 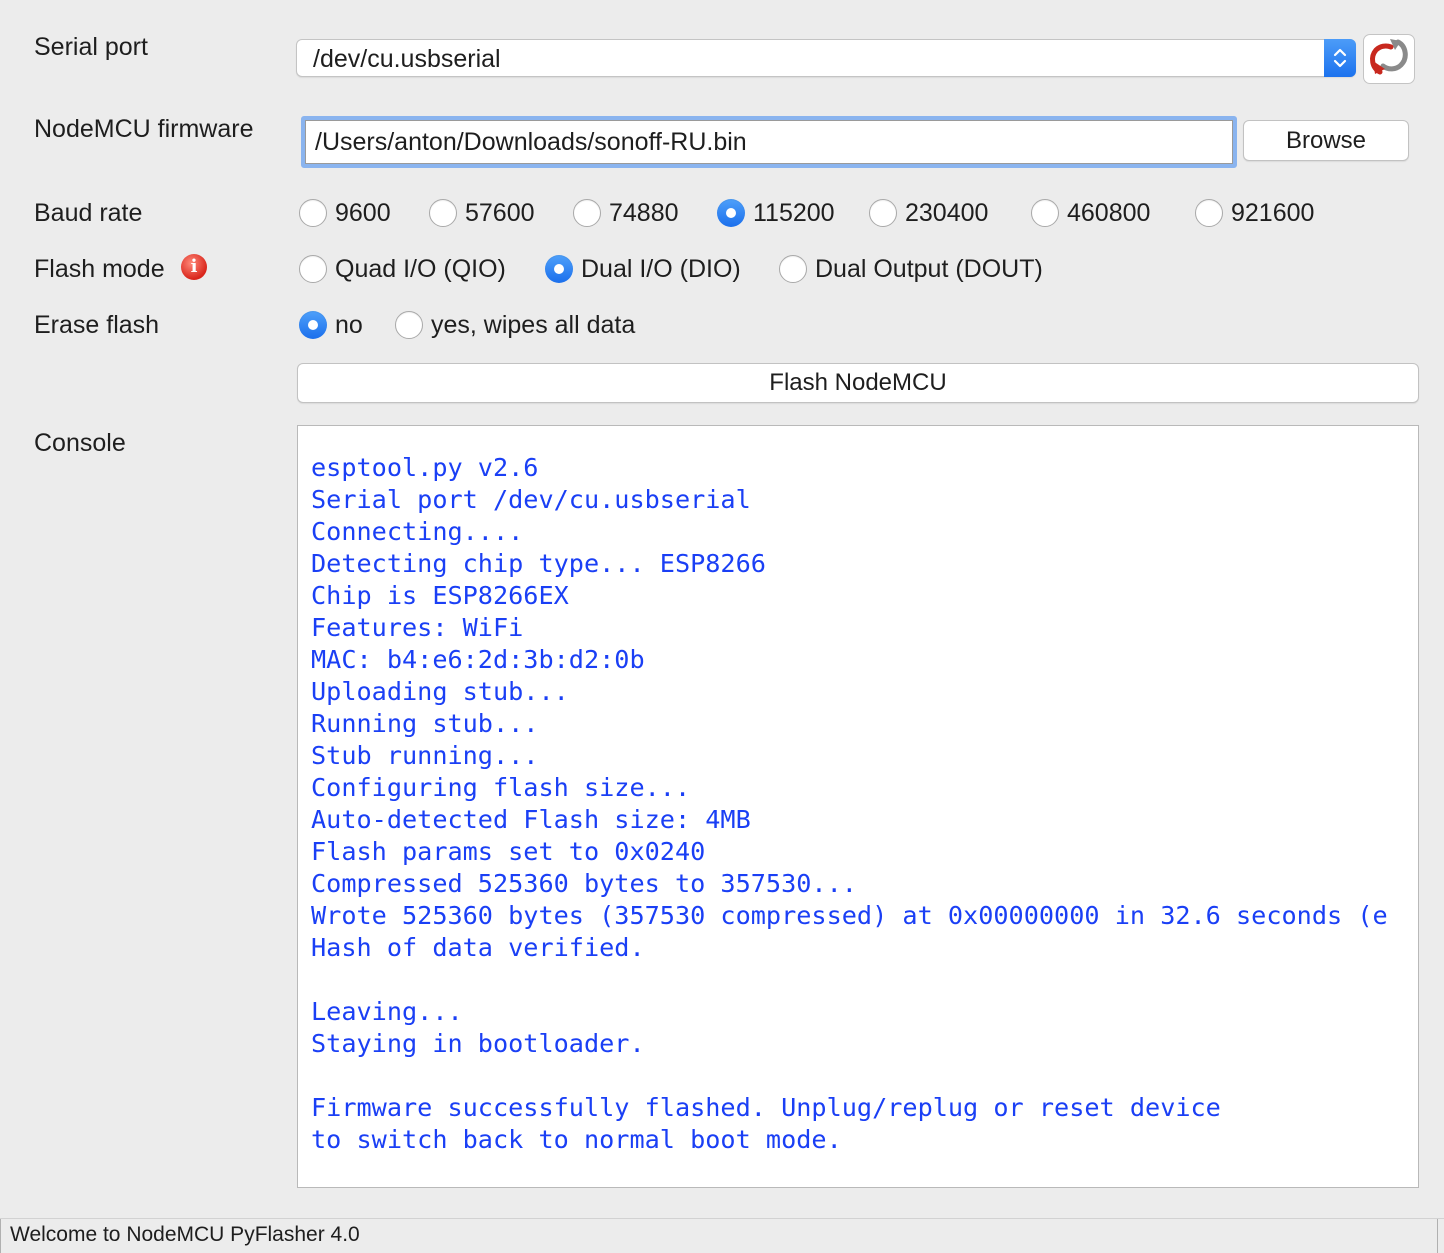 What do you see at coordinates (531, 499) in the screenshot?
I see `console-line: Serial port /dev/cu.usbserial` at bounding box center [531, 499].